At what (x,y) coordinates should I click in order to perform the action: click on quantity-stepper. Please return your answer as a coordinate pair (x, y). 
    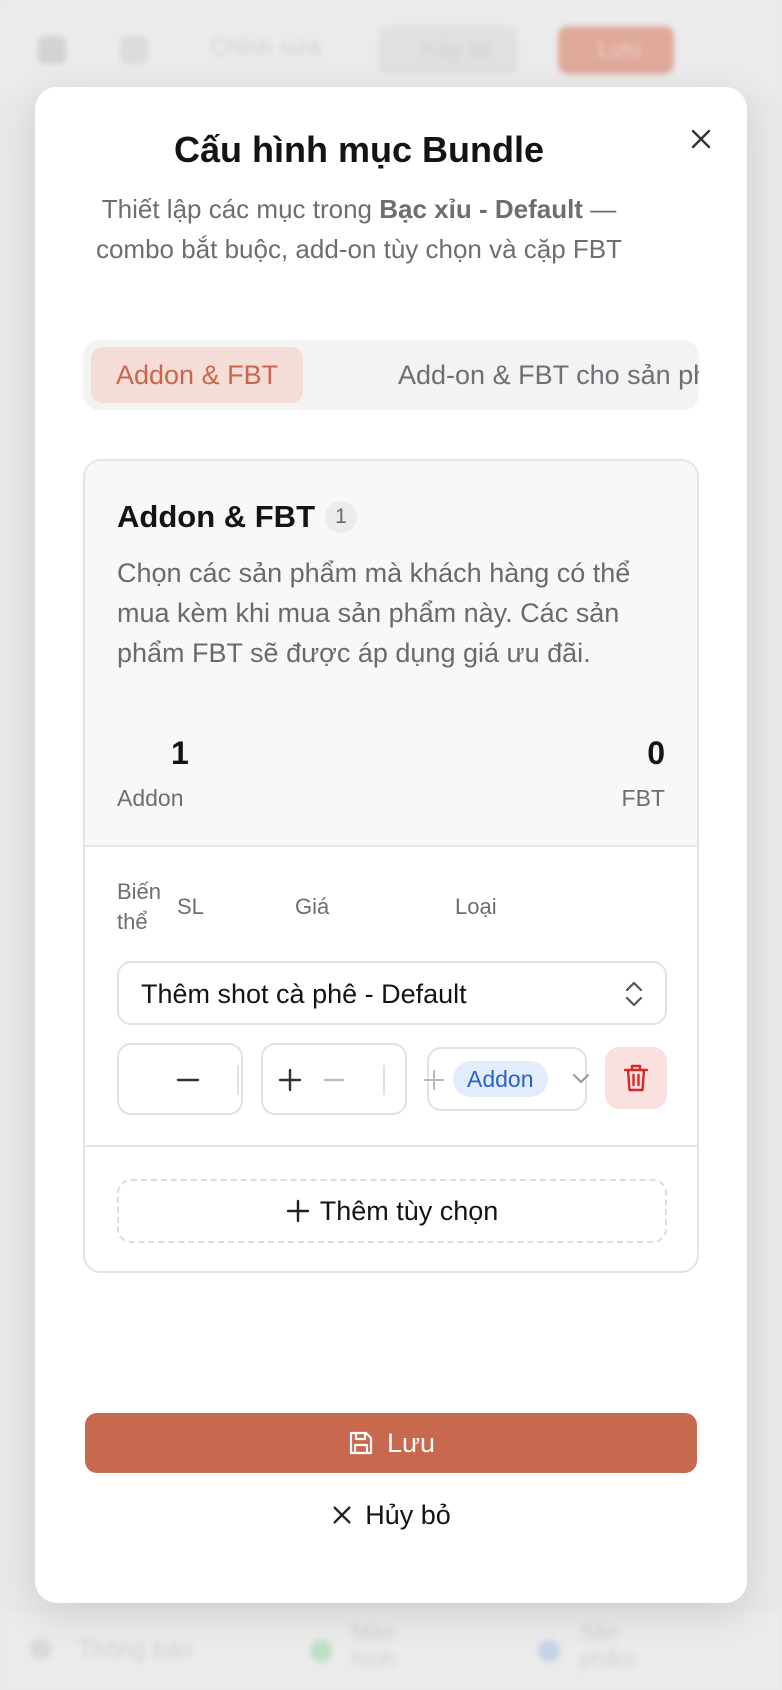
    Looking at the image, I should click on (180, 1079).